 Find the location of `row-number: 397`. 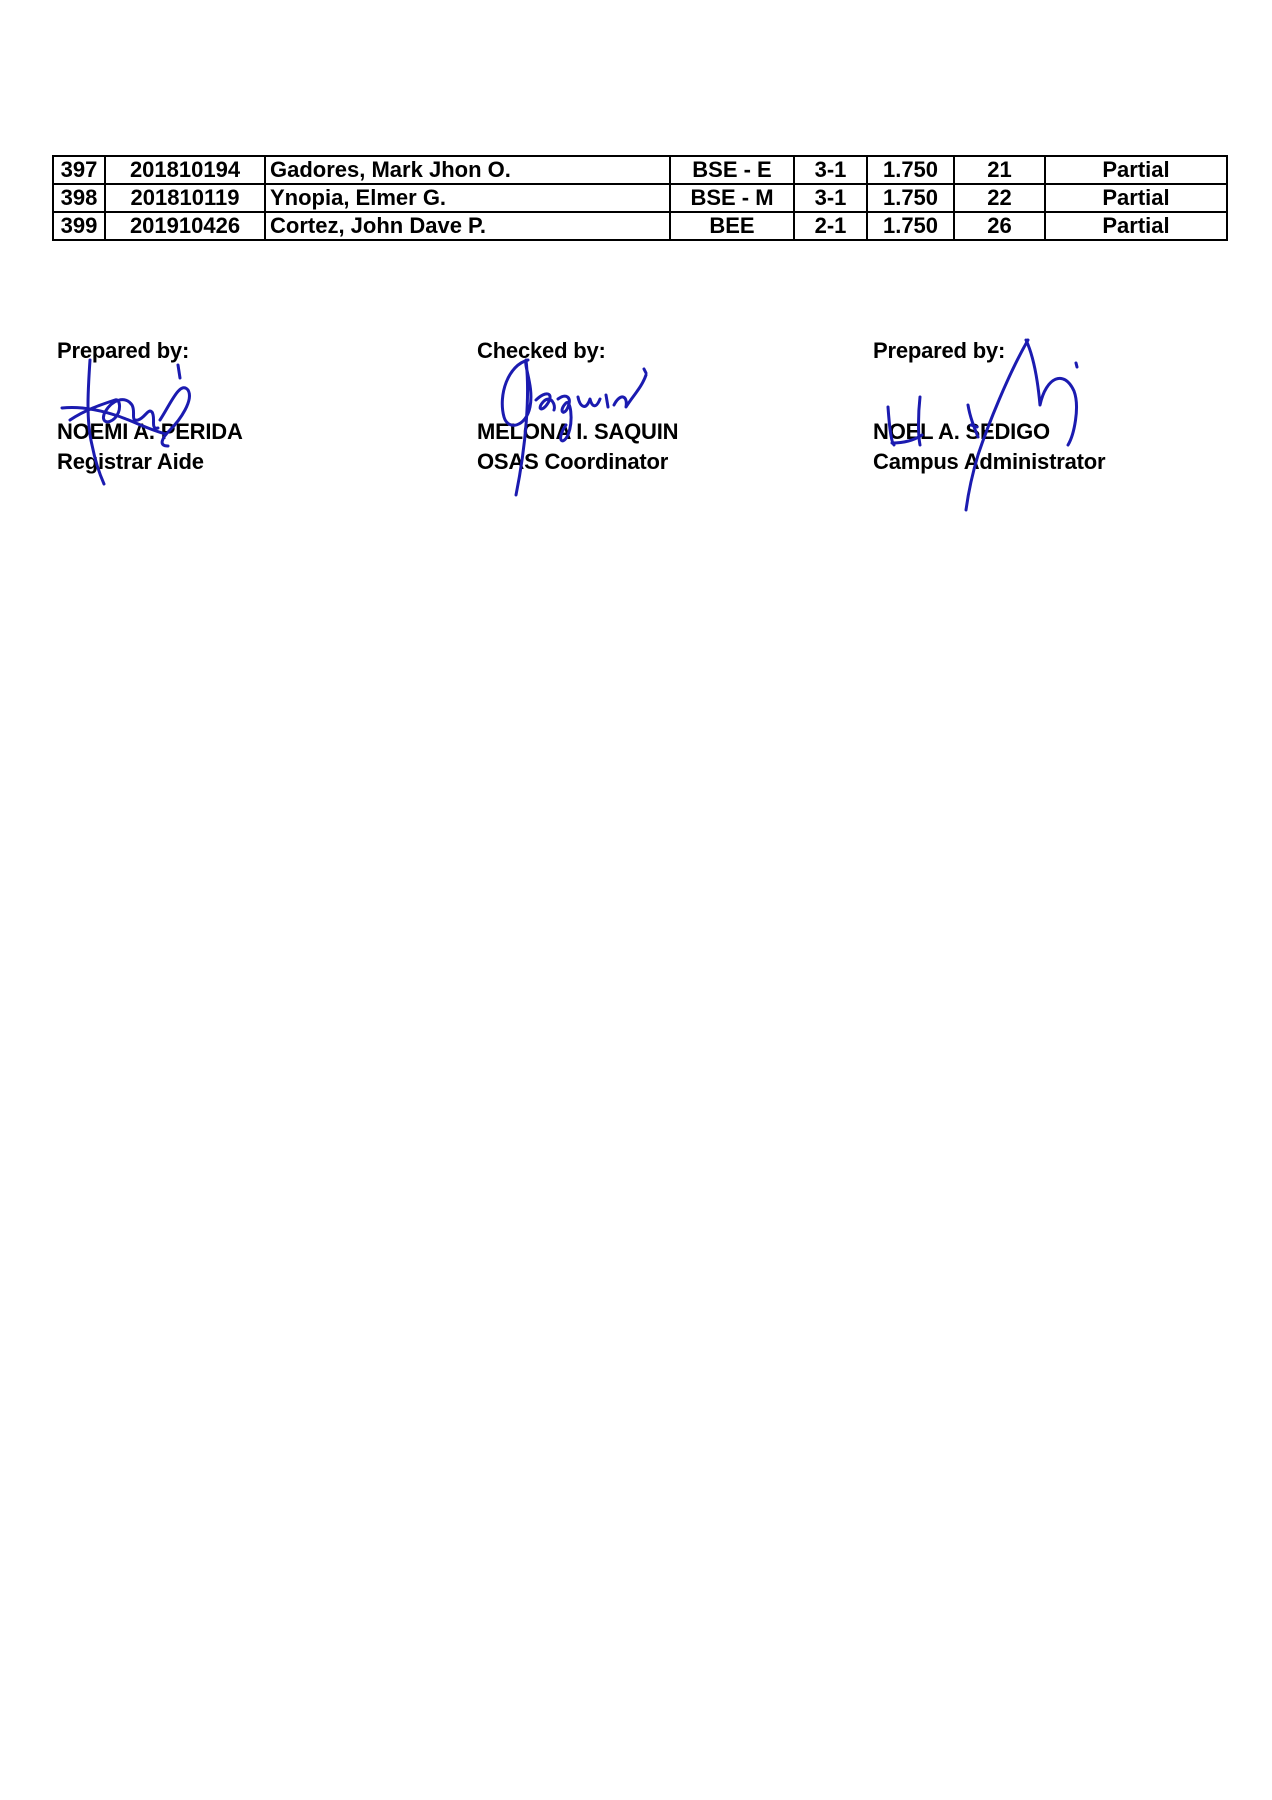

row-number: 397 is located at coordinates (79, 170).